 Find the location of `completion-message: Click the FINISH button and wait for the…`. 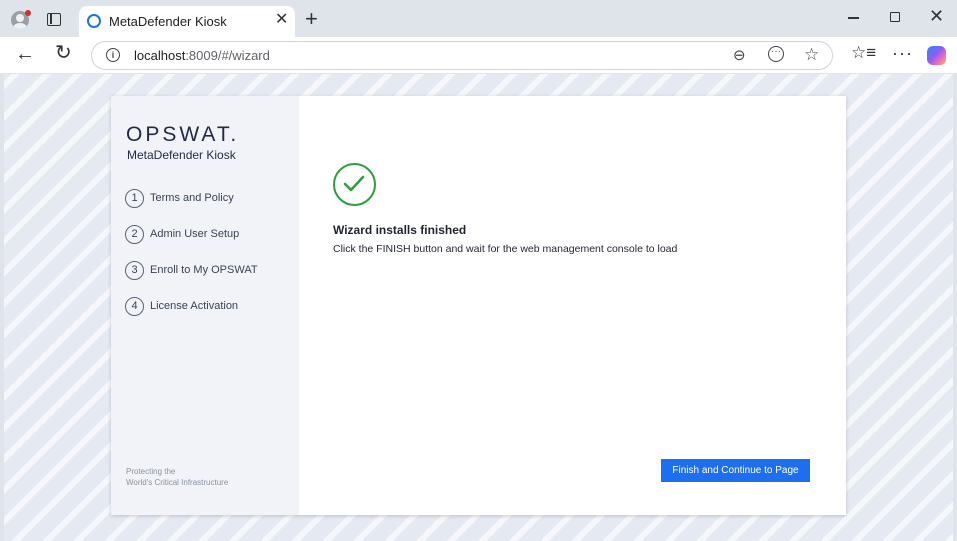

completion-message: Click the FINISH button and wait for the… is located at coordinates (505, 249).